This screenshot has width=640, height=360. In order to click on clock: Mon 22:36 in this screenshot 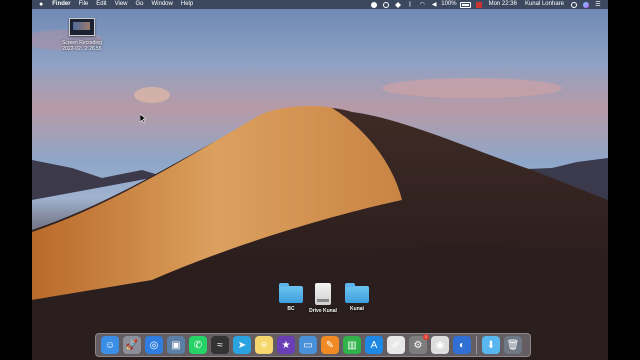, I will do `click(503, 4)`.